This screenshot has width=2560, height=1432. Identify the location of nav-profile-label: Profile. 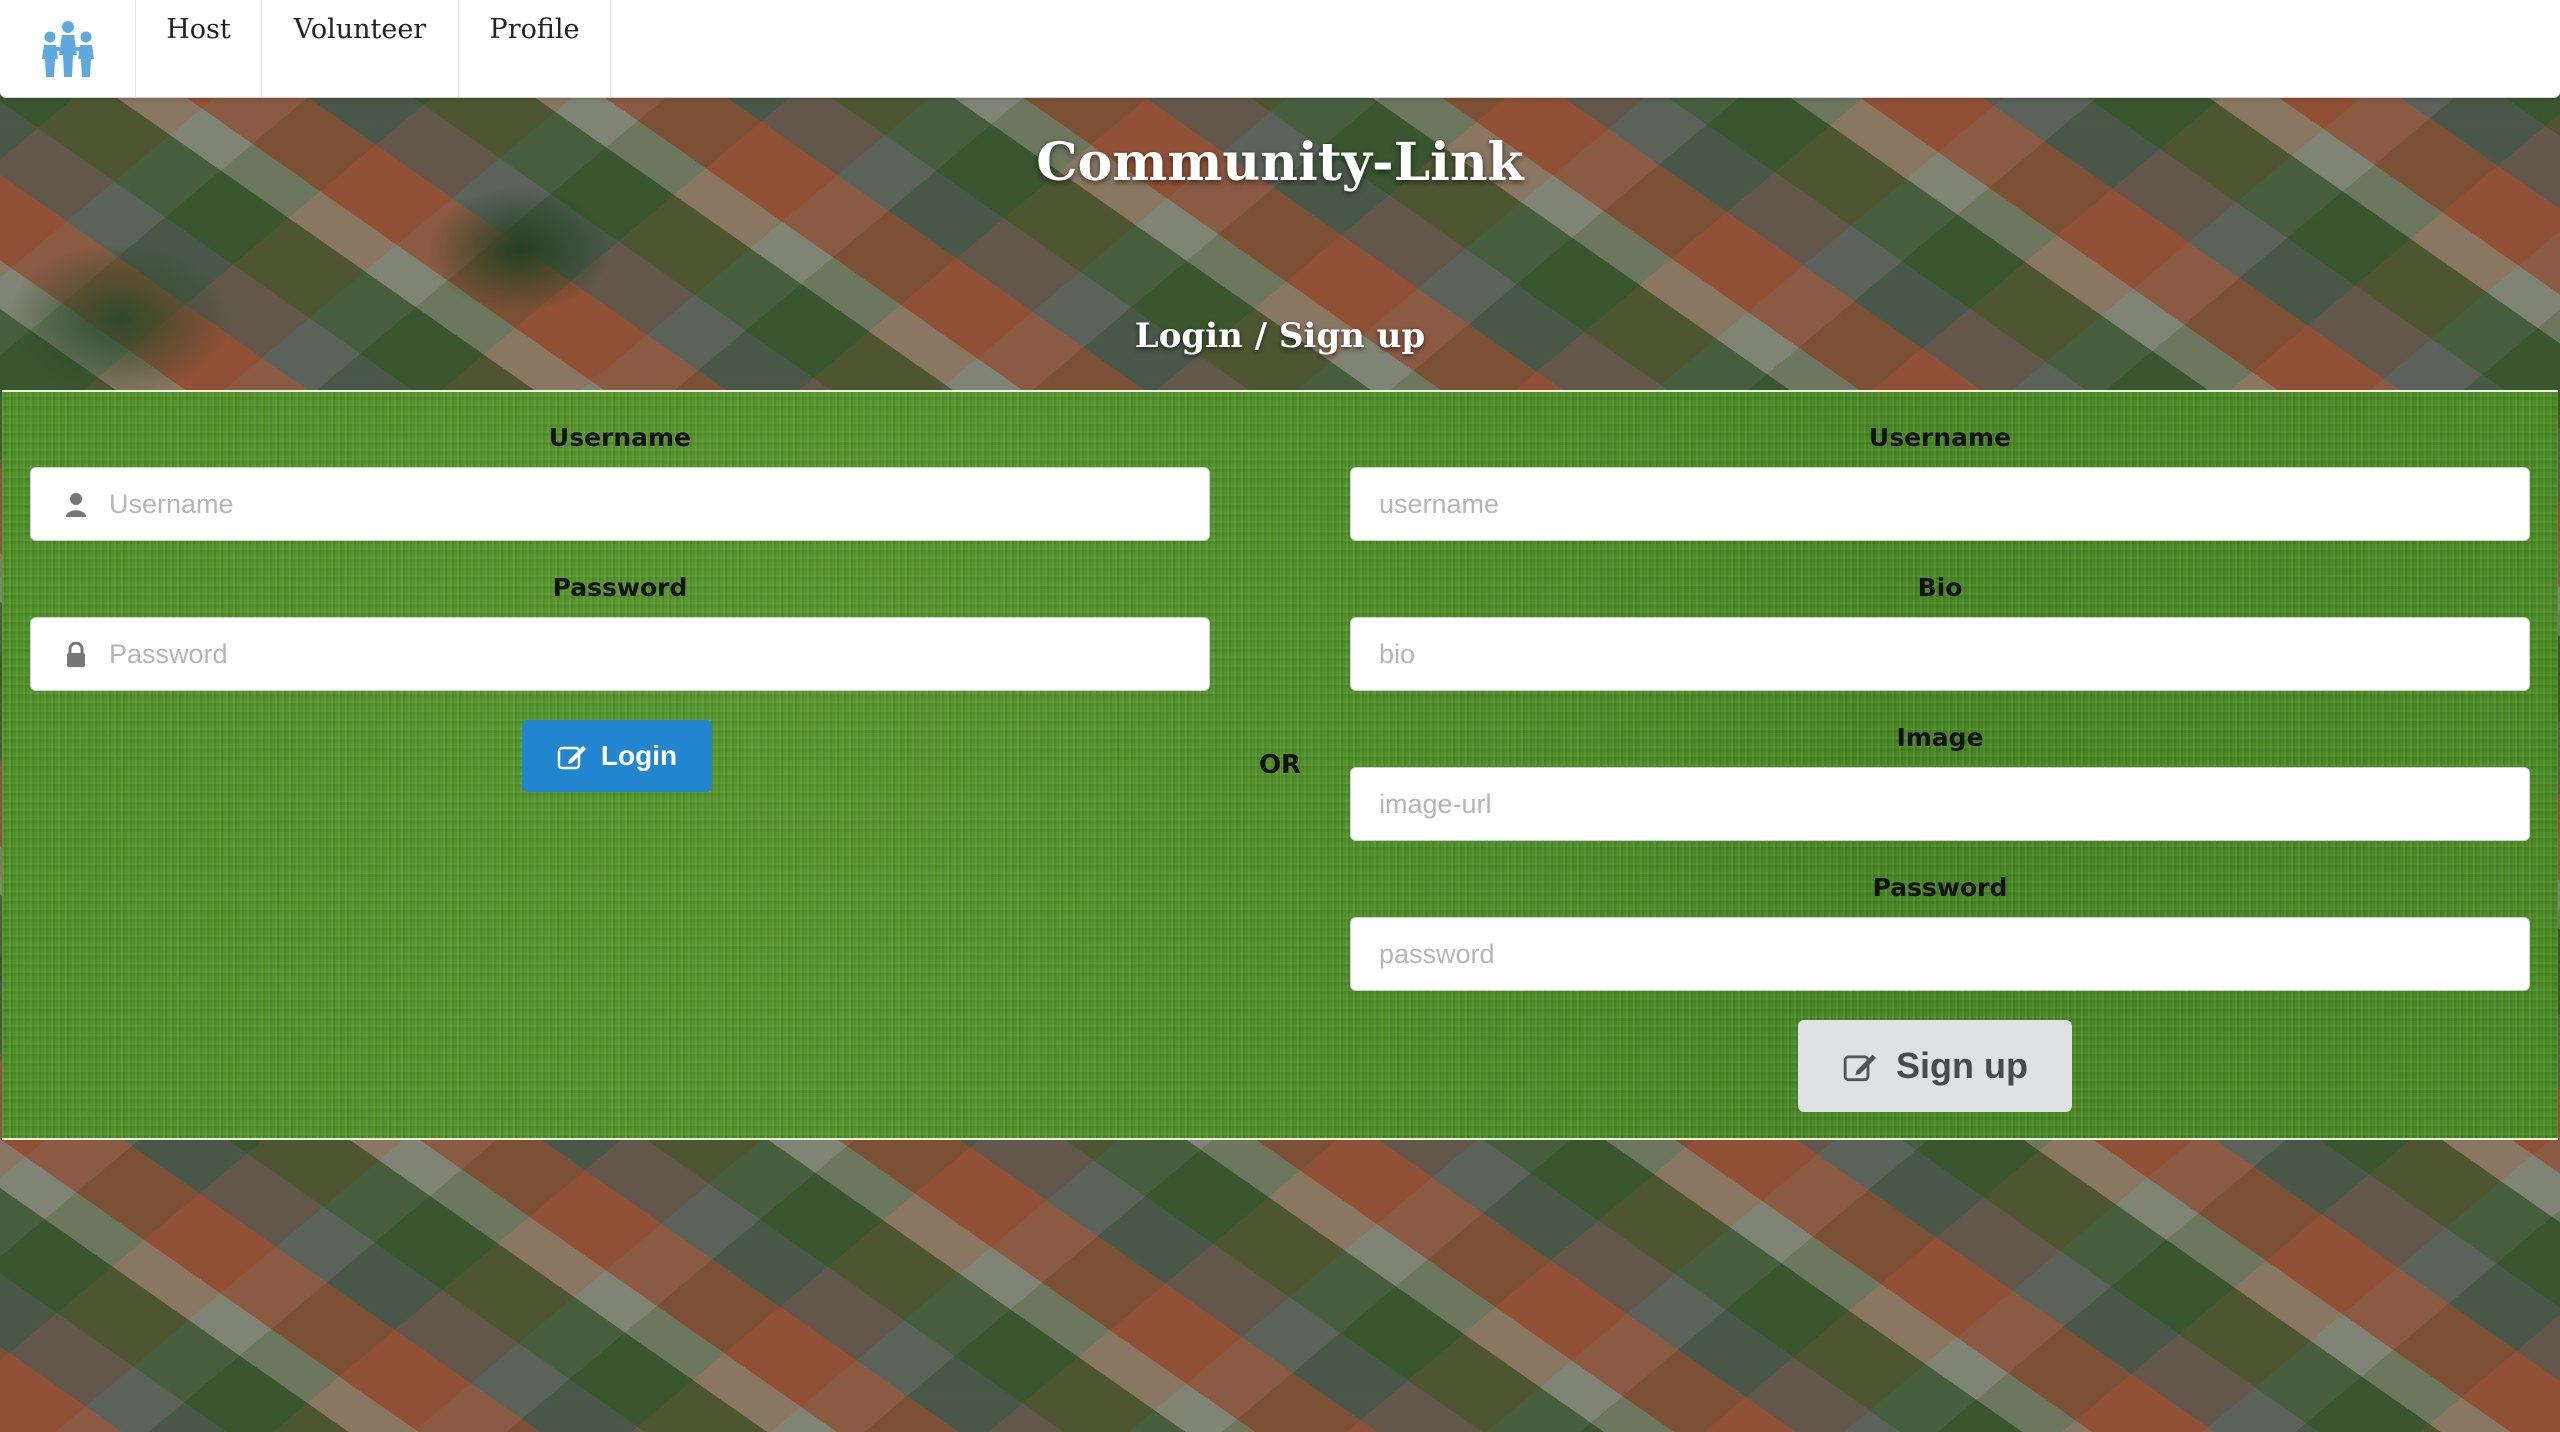
(534, 29).